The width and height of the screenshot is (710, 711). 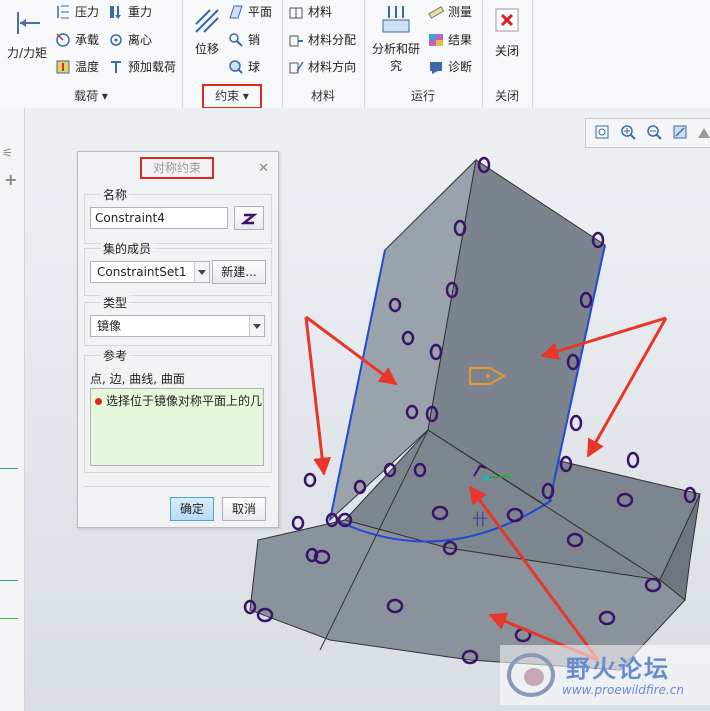 I want to click on refit-icon, so click(x=602, y=133).